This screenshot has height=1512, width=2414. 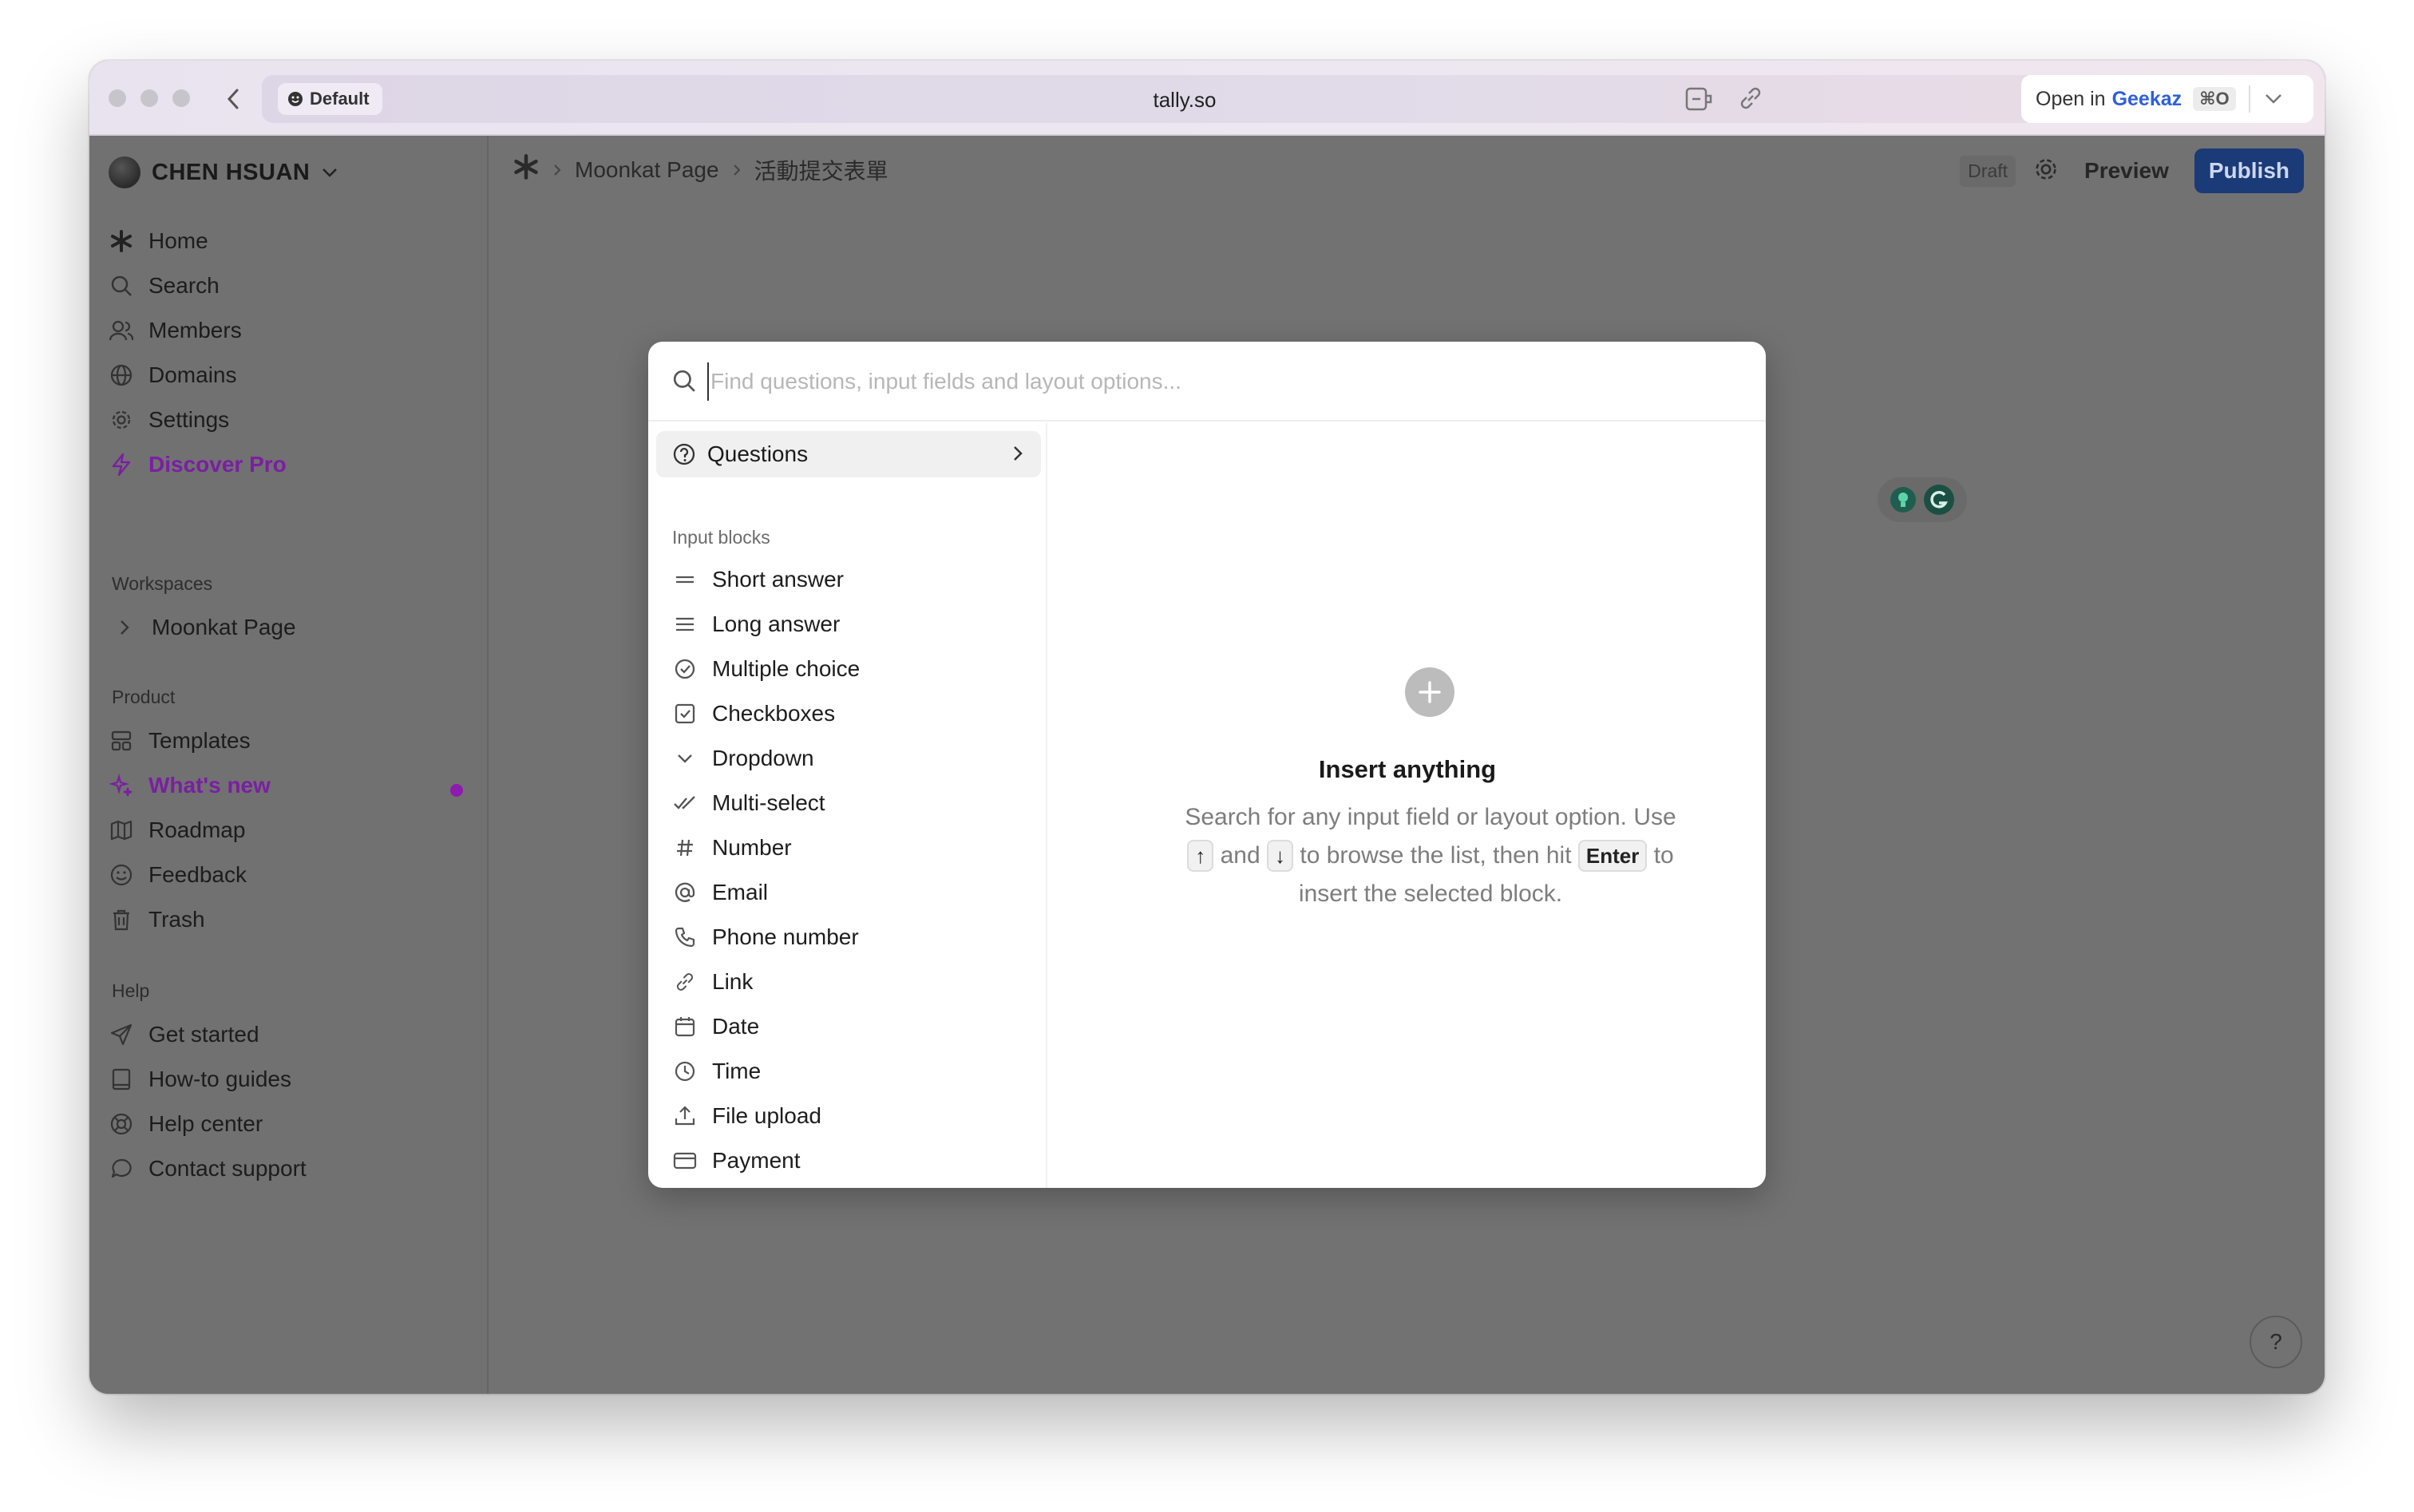 What do you see at coordinates (1922, 499) in the screenshot?
I see `grammarly-widget` at bounding box center [1922, 499].